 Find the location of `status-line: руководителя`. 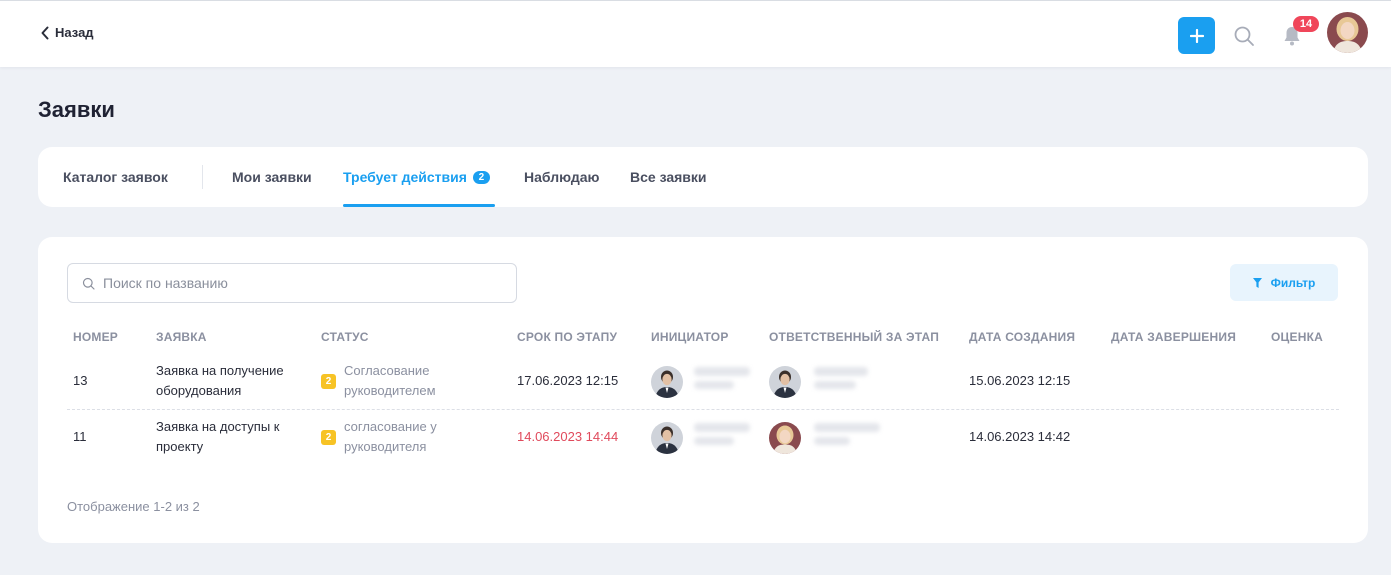

status-line: руководителя is located at coordinates (385, 446).